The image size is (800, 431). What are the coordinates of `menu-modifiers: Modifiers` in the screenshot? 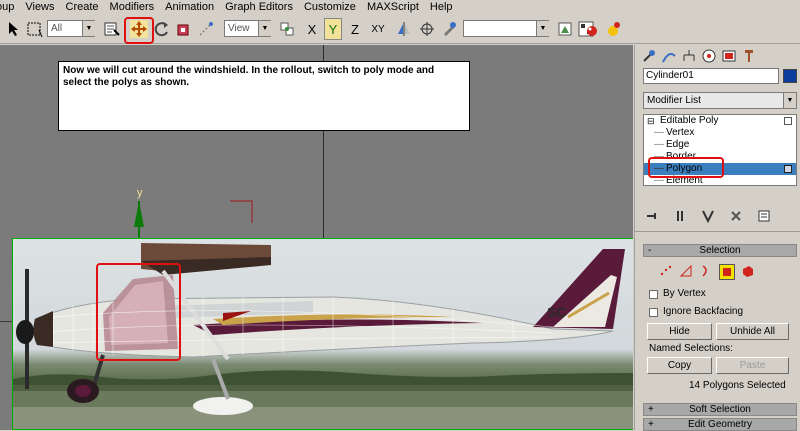 It's located at (132, 7).